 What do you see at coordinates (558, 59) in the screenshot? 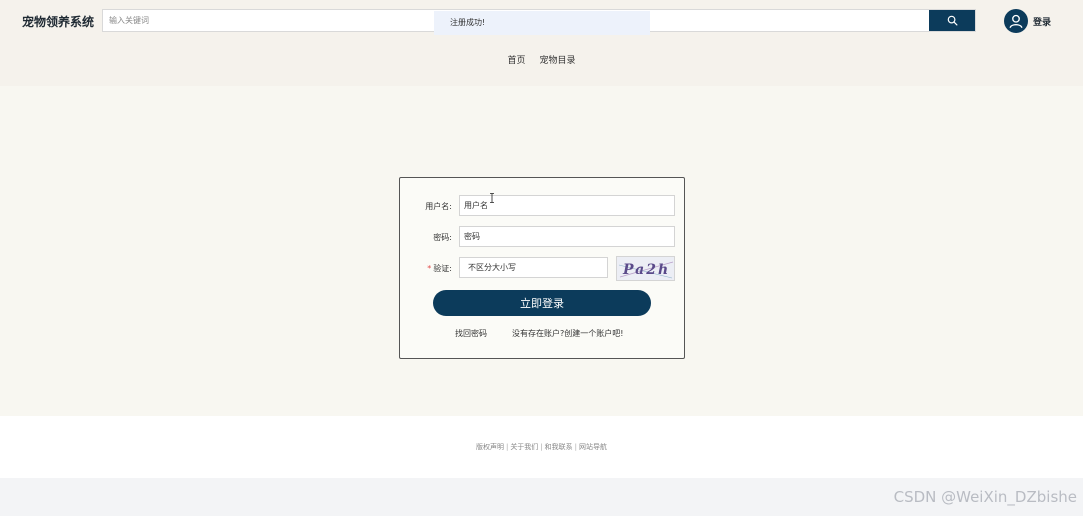
I see `nav-item-pet-catalog: 宠物目录` at bounding box center [558, 59].